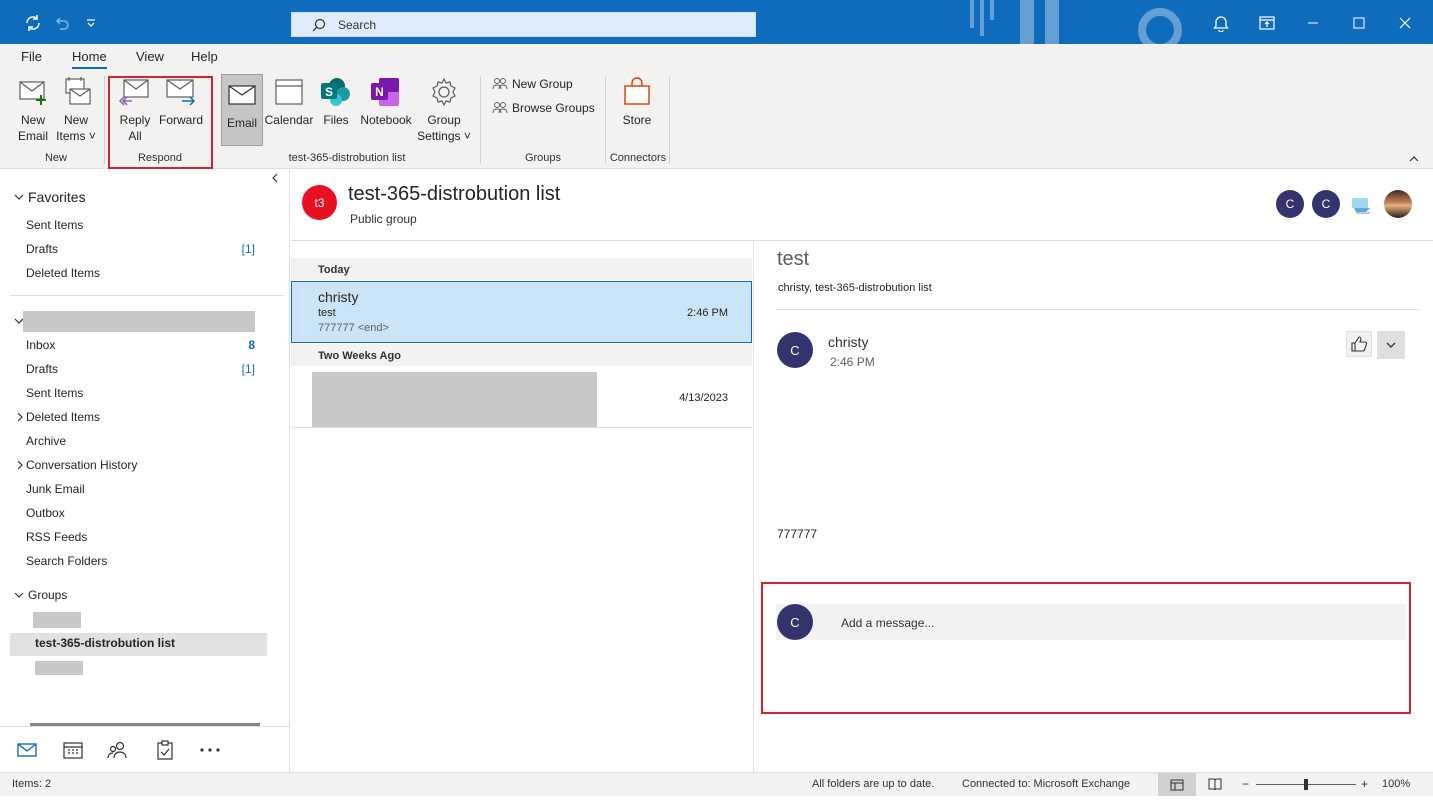 The height and width of the screenshot is (803, 1433). Describe the element at coordinates (336, 102) in the screenshot. I see `files-button: S Files` at that location.